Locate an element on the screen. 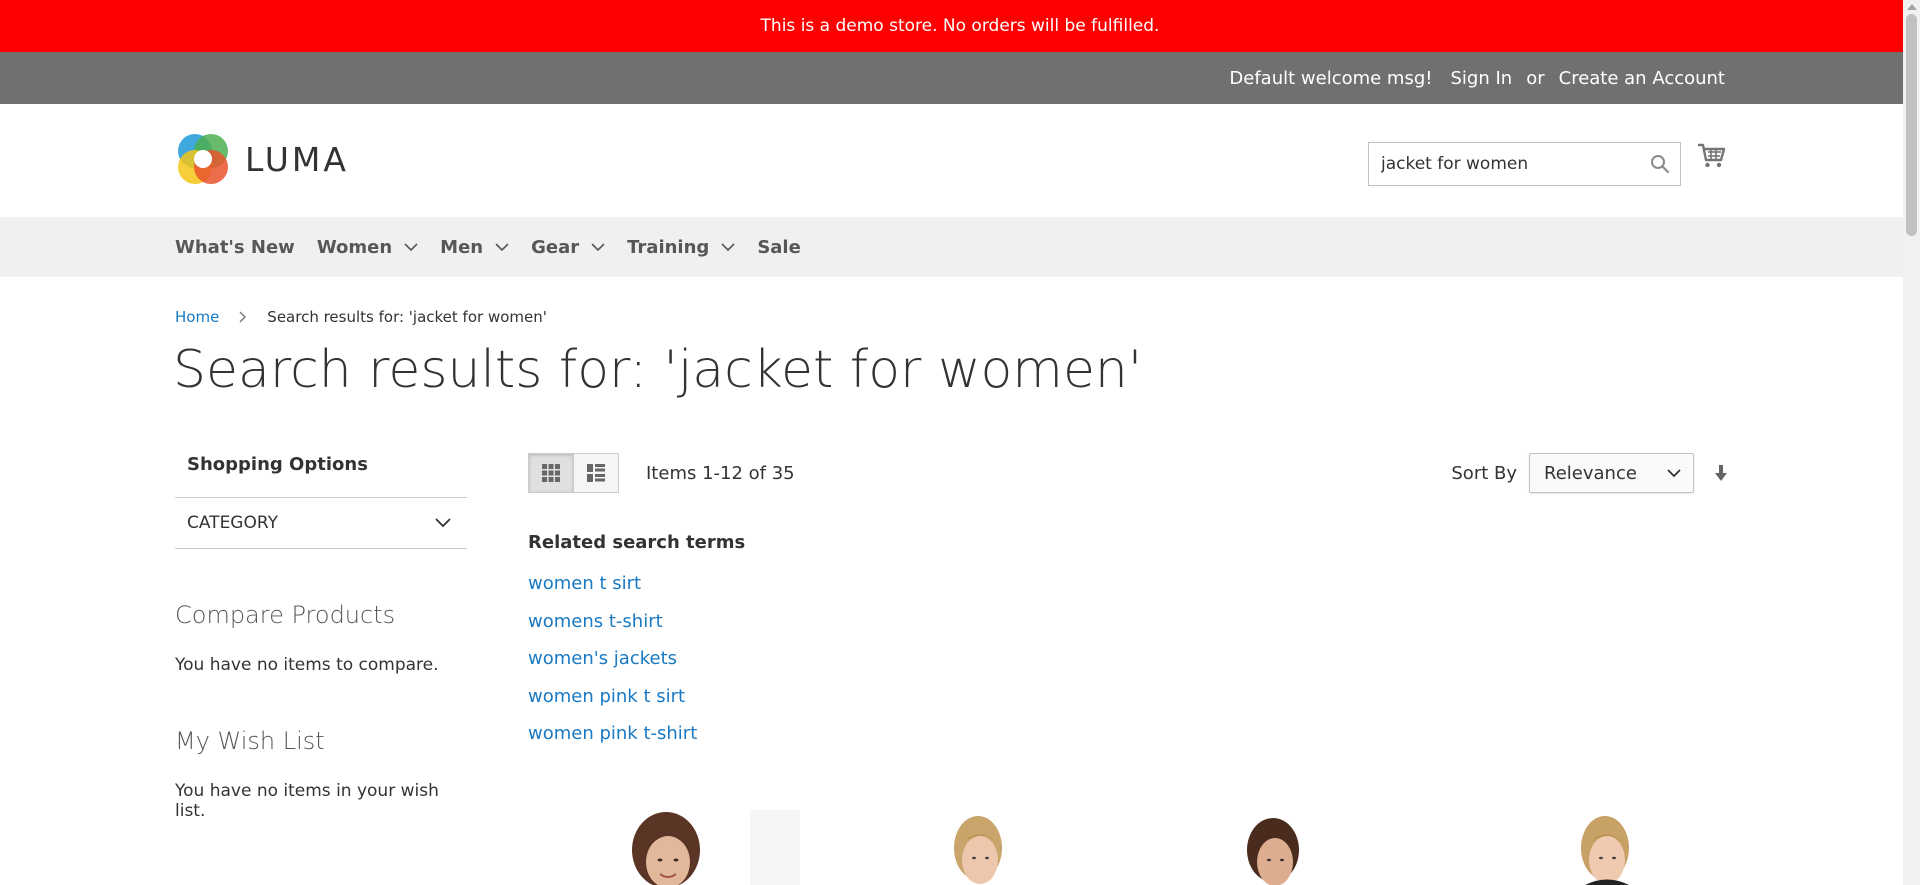 The width and height of the screenshot is (1920, 885). toolbar-item-count: Items 1-12 of 35 is located at coordinates (720, 473).